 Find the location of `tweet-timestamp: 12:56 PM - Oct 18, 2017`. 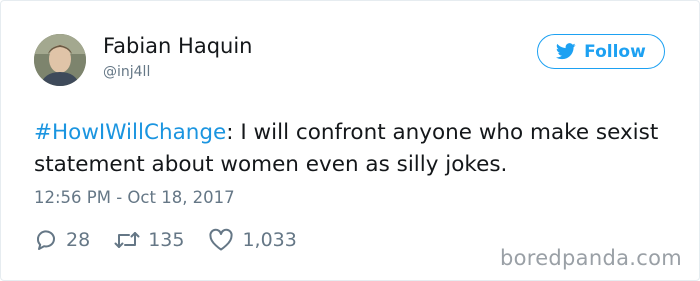

tweet-timestamp: 12:56 PM - Oct 18, 2017 is located at coordinates (134, 197).